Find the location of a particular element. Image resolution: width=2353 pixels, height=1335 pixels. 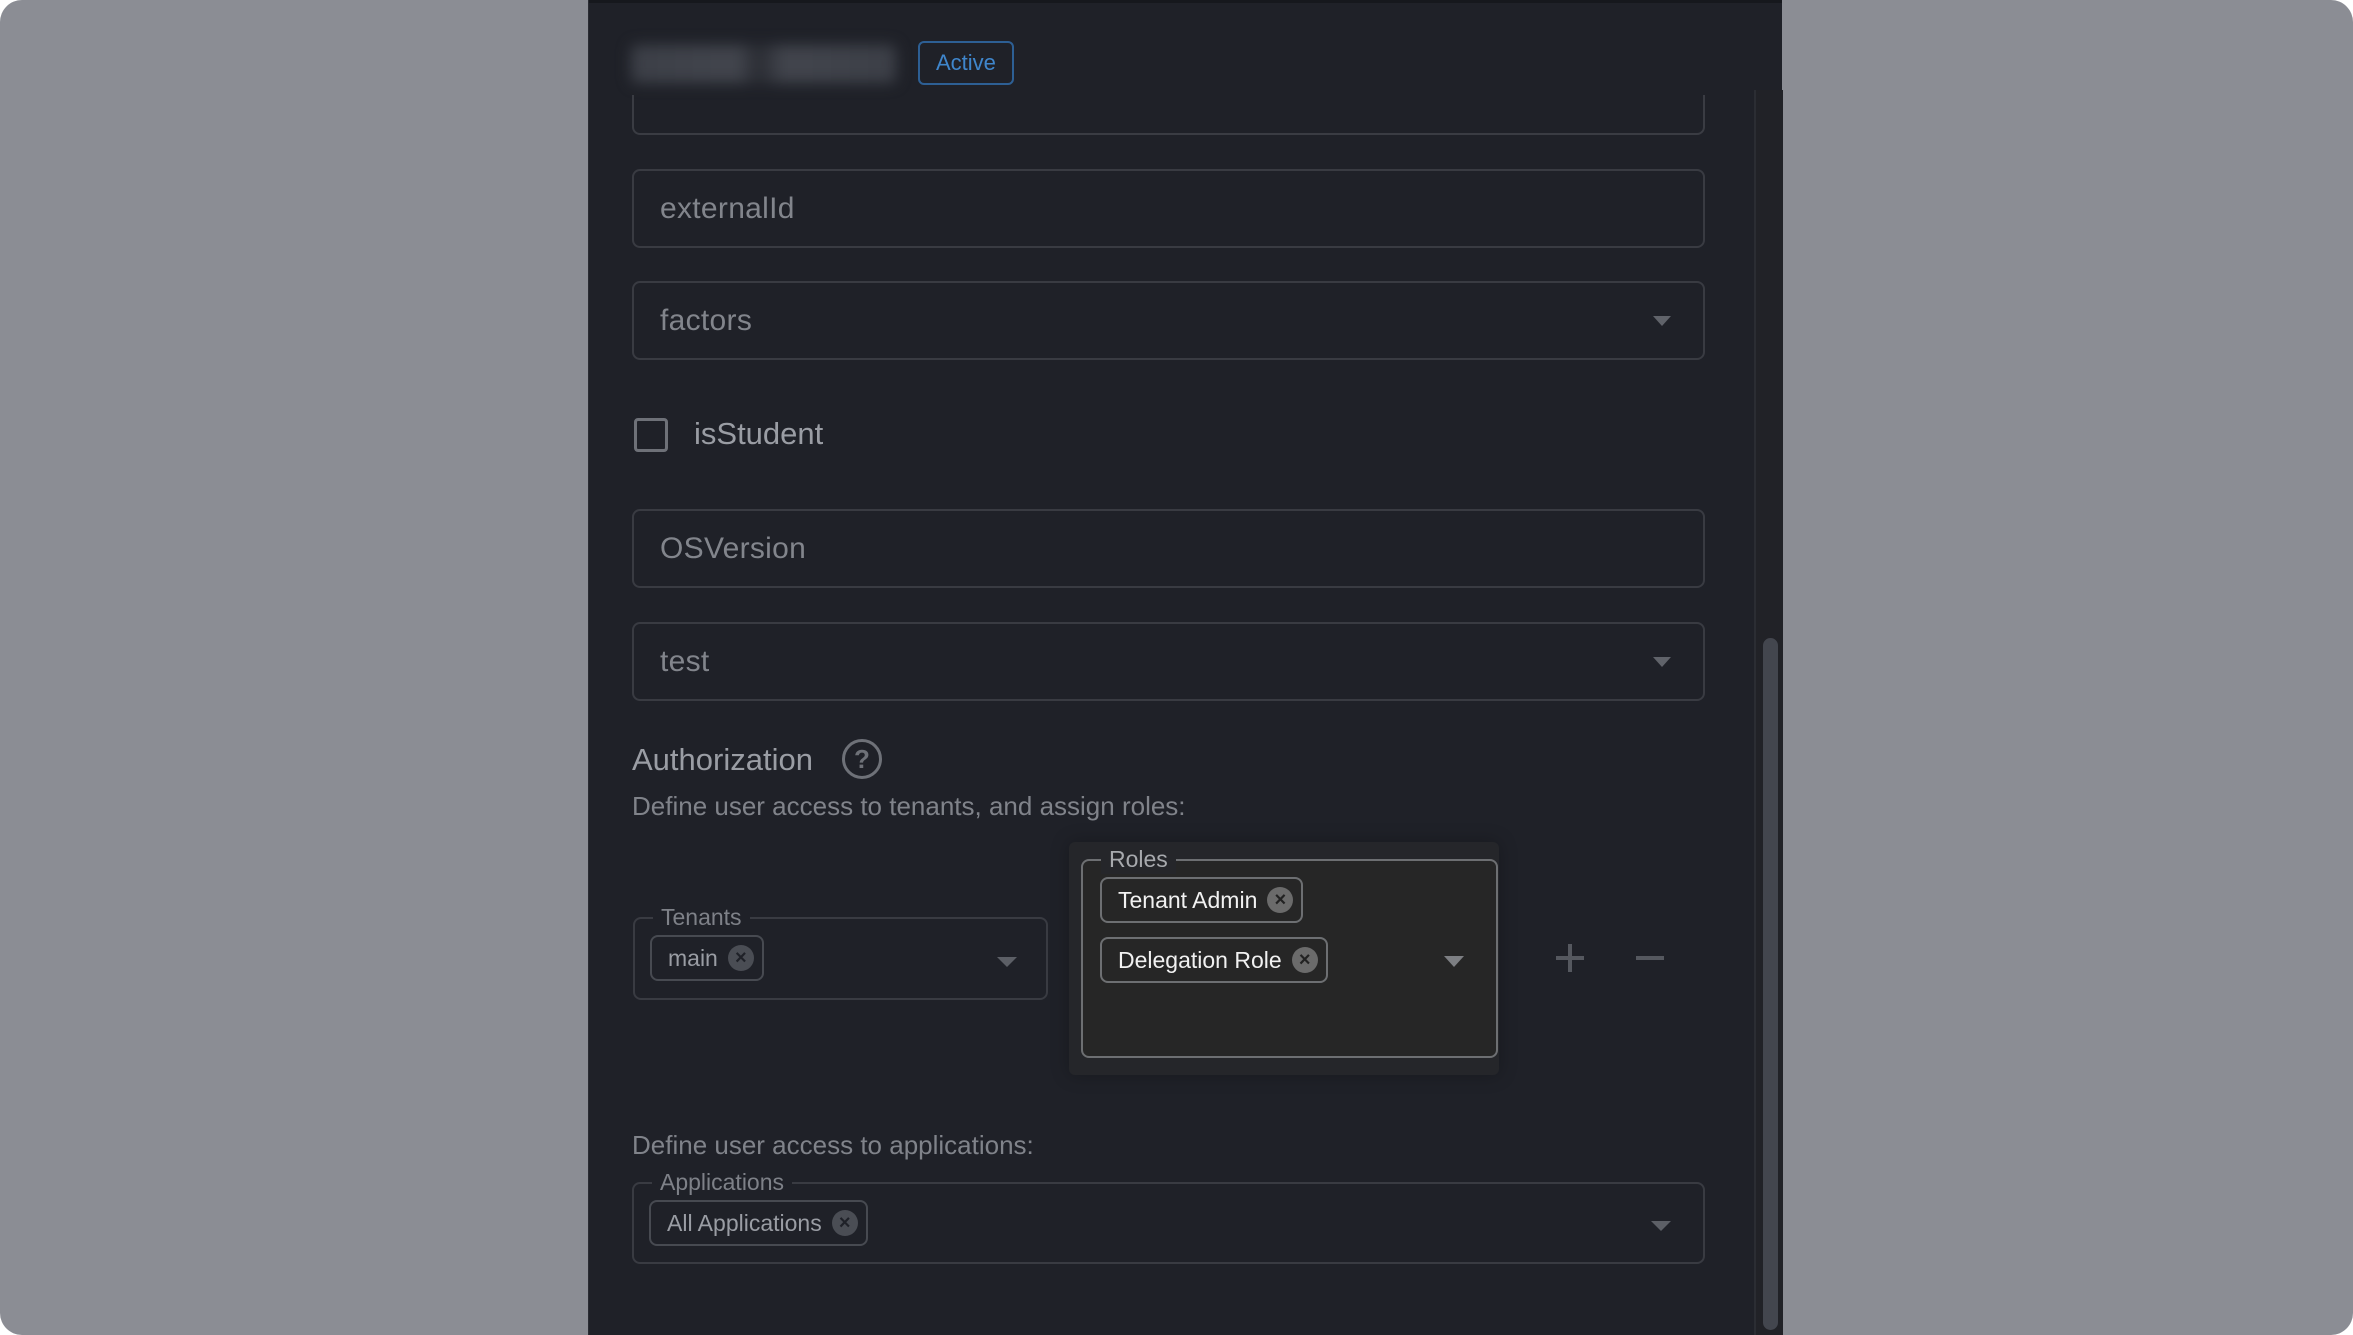

os-version-placeholder: OSVersion is located at coordinates (733, 548).